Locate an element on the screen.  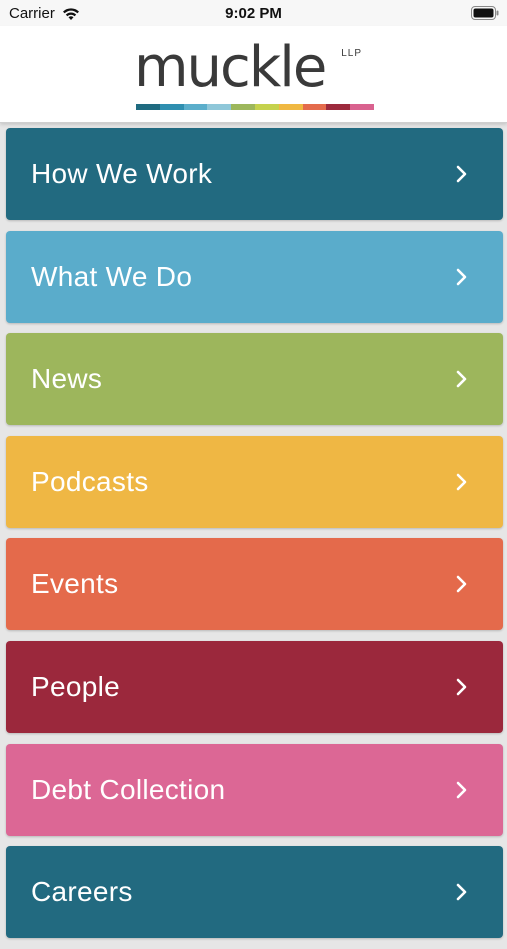
logo-llp: LLP is located at coordinates (351, 53).